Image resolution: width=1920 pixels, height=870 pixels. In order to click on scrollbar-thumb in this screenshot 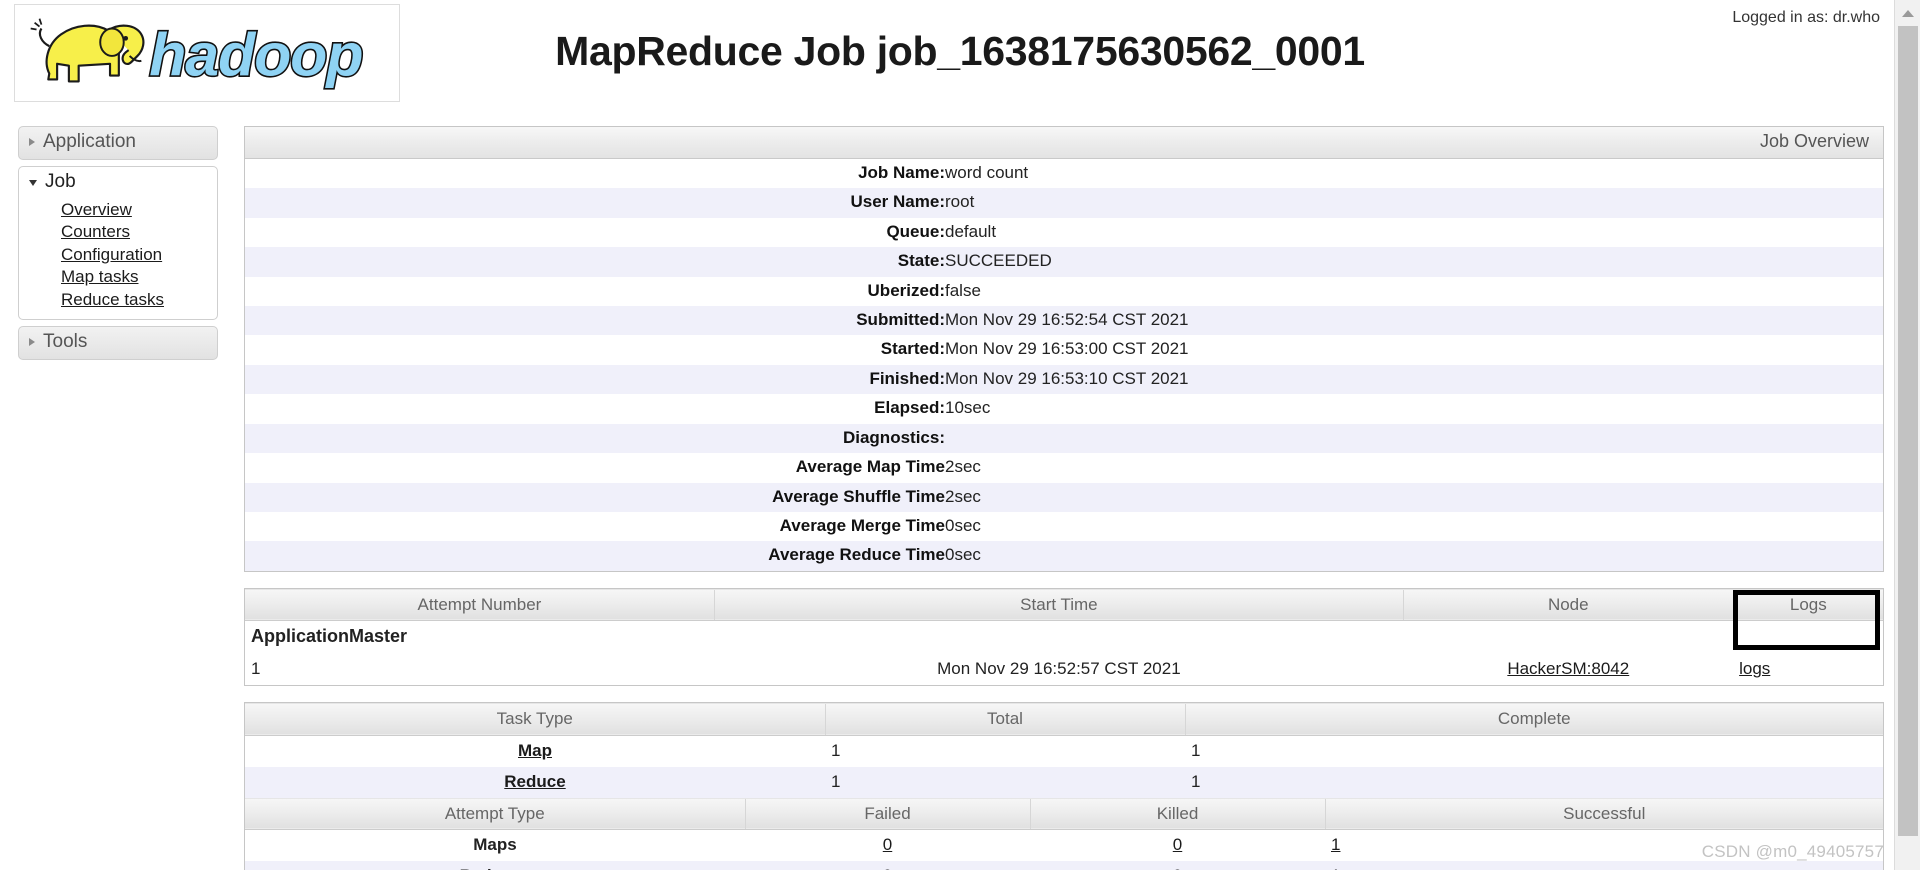, I will do `click(1908, 431)`.